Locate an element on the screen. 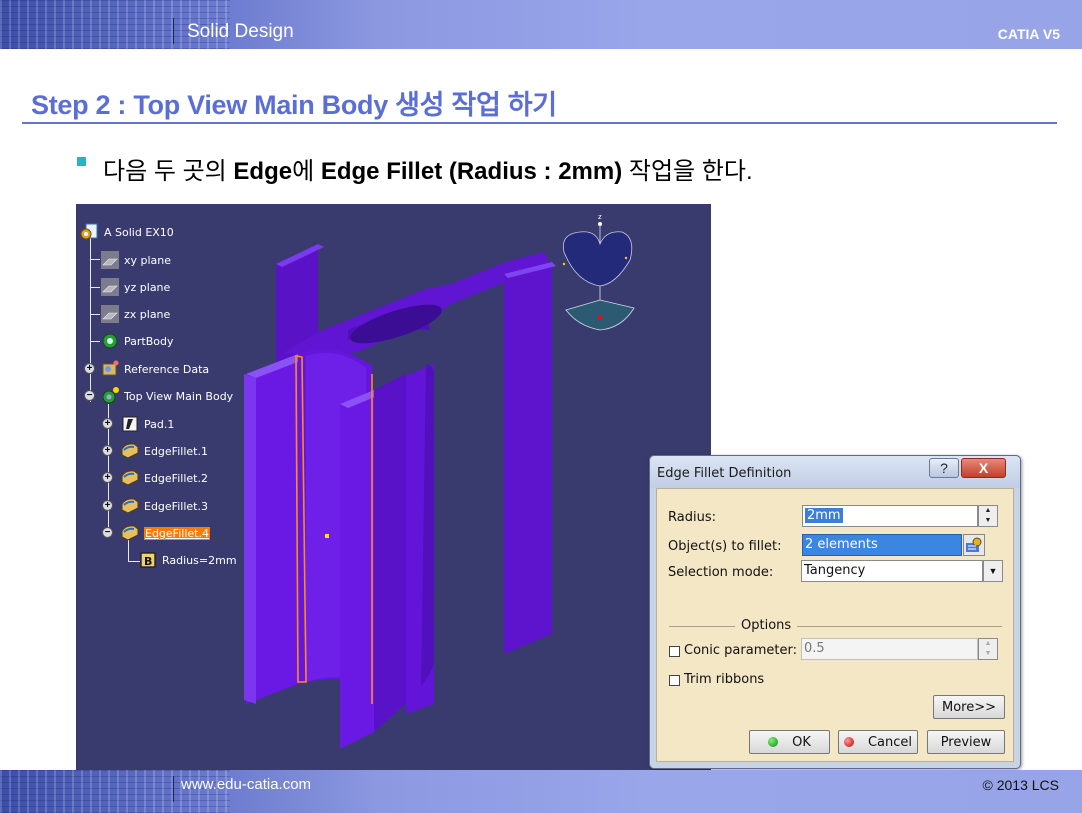 The image size is (1082, 813). conic-spinner: ▲ ▼ is located at coordinates (988, 649).